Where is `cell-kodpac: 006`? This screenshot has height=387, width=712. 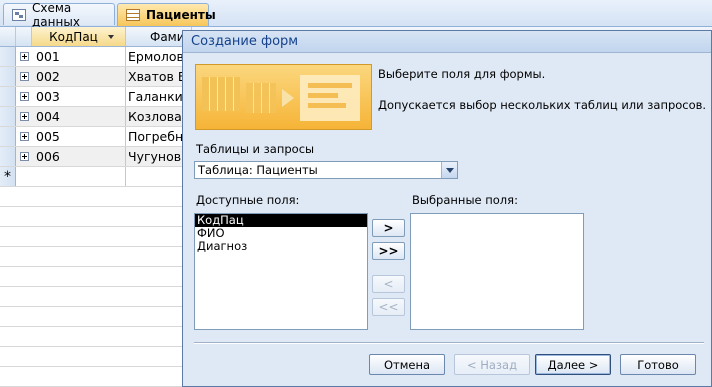 cell-kodpac: 006 is located at coordinates (79, 156).